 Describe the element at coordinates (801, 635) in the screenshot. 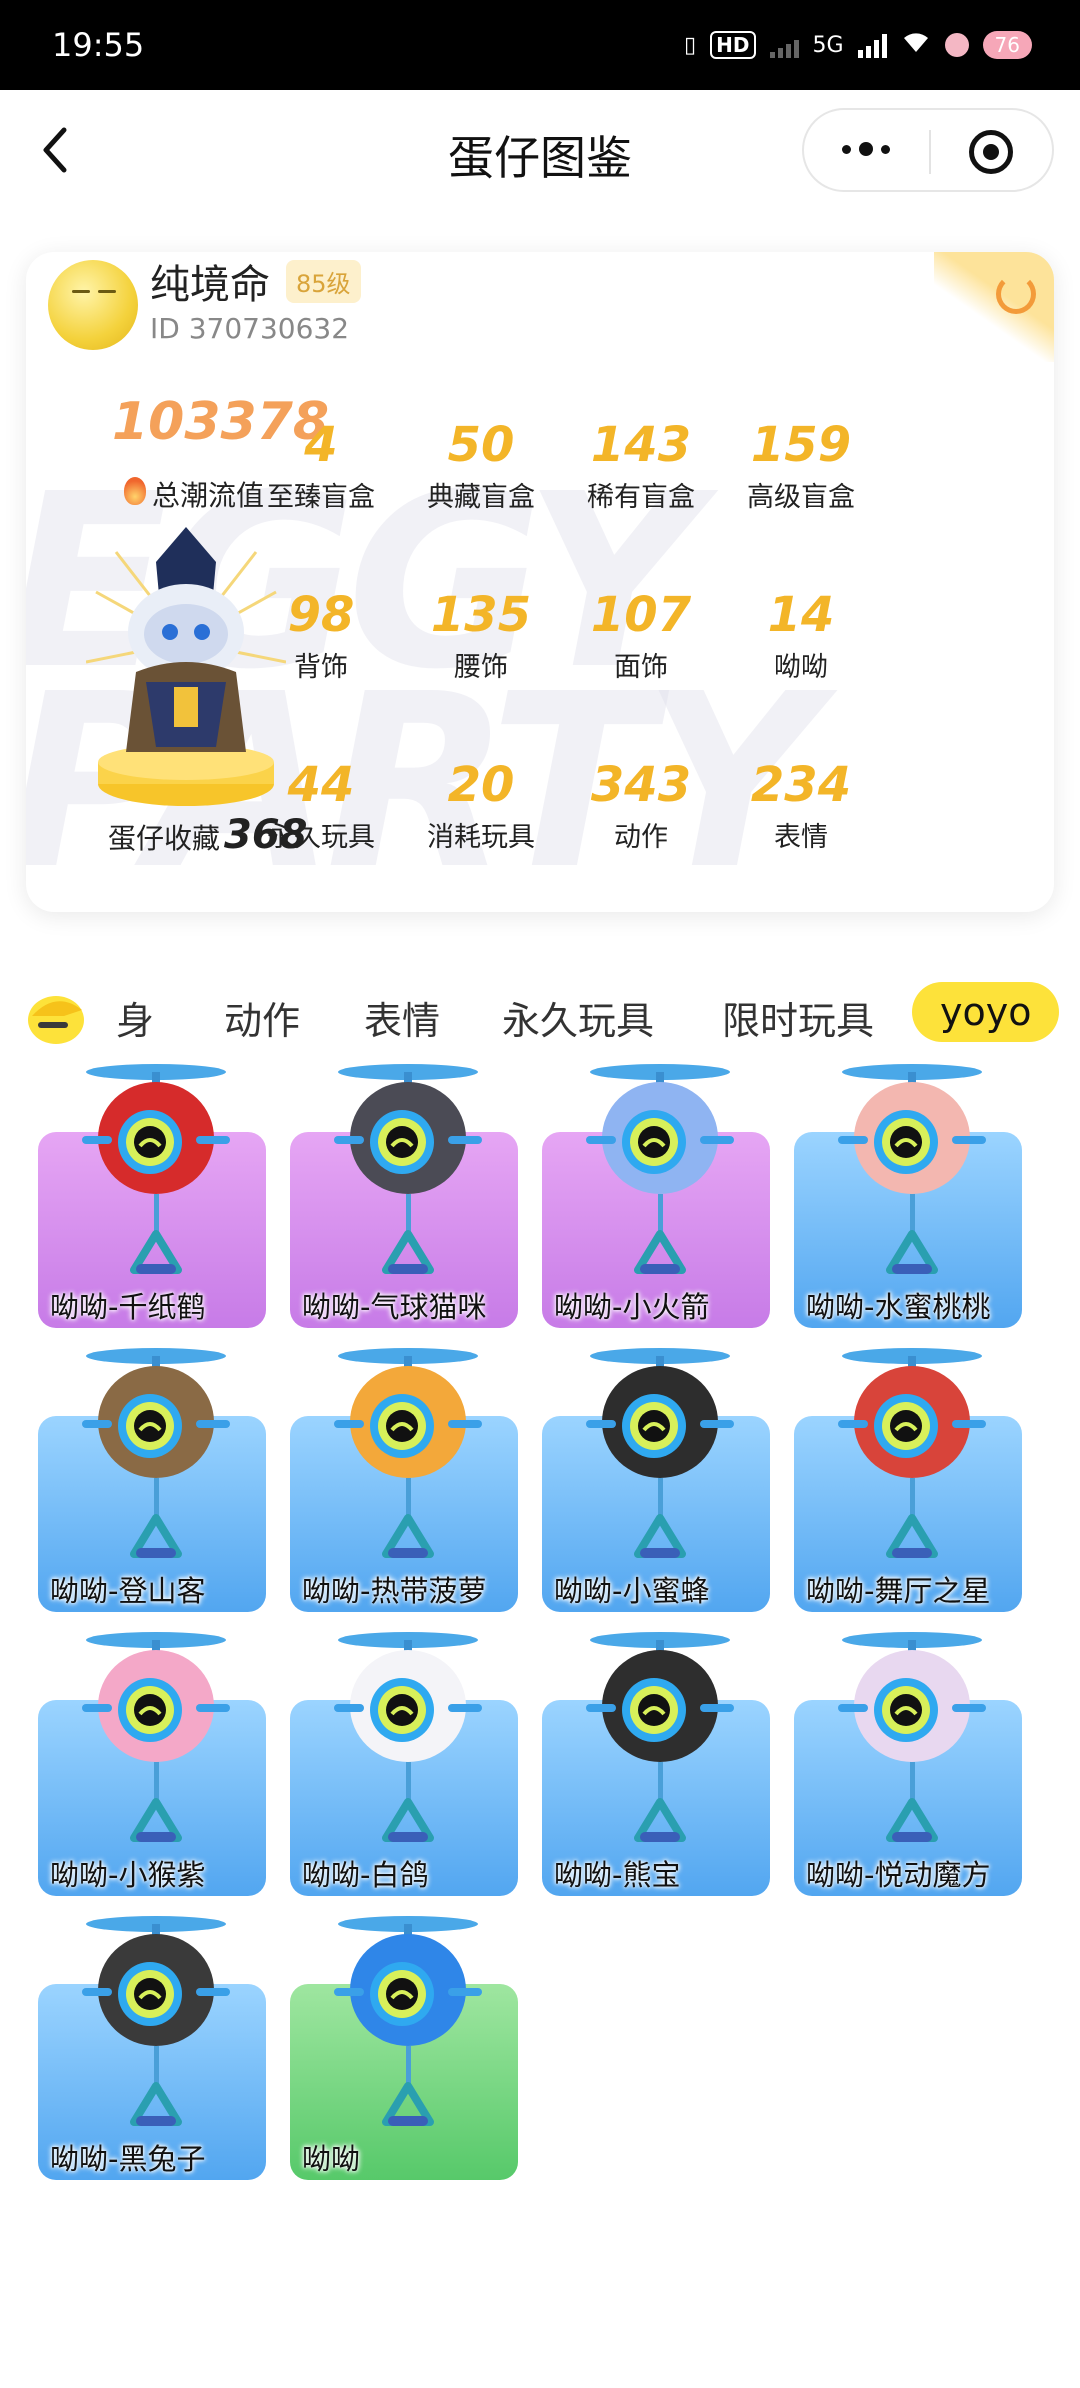

I see `stat-yoyo: 14 呦呦` at that location.